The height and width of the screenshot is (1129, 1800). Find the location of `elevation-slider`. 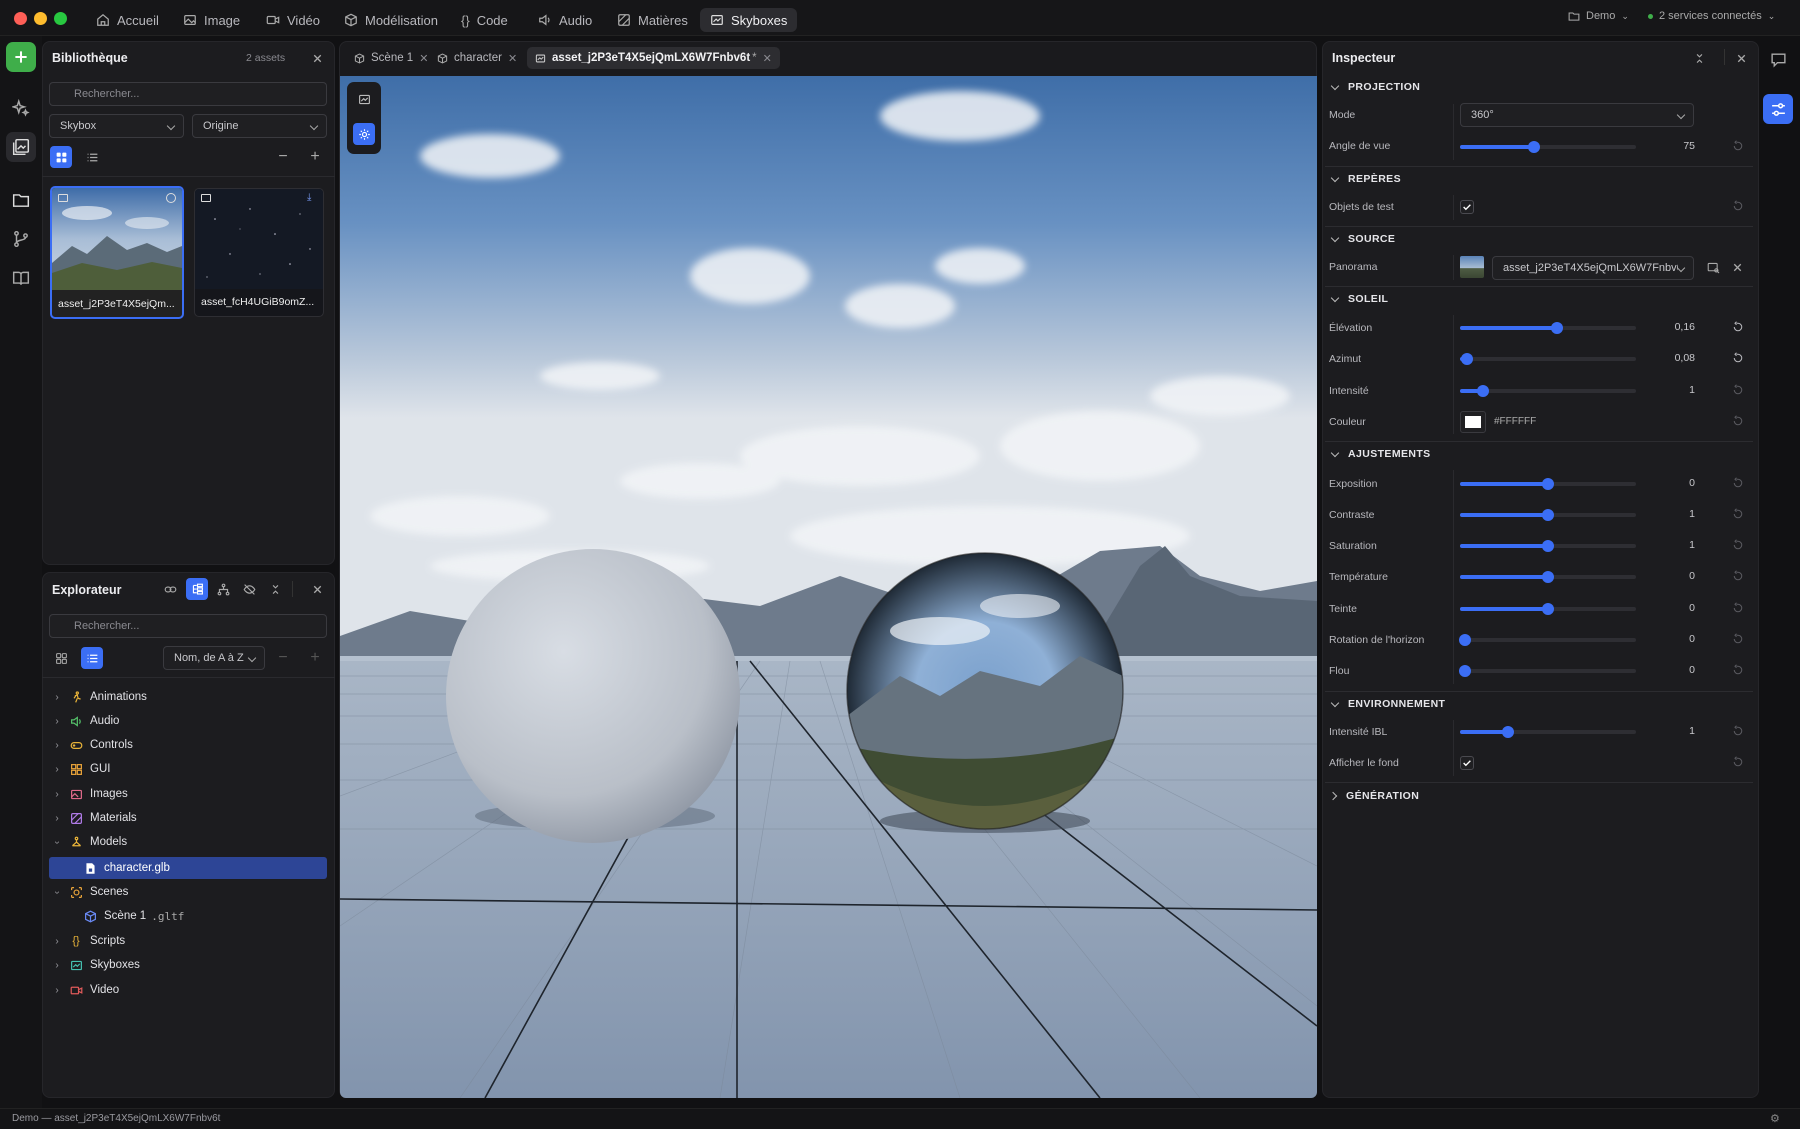

elevation-slider is located at coordinates (1548, 328).